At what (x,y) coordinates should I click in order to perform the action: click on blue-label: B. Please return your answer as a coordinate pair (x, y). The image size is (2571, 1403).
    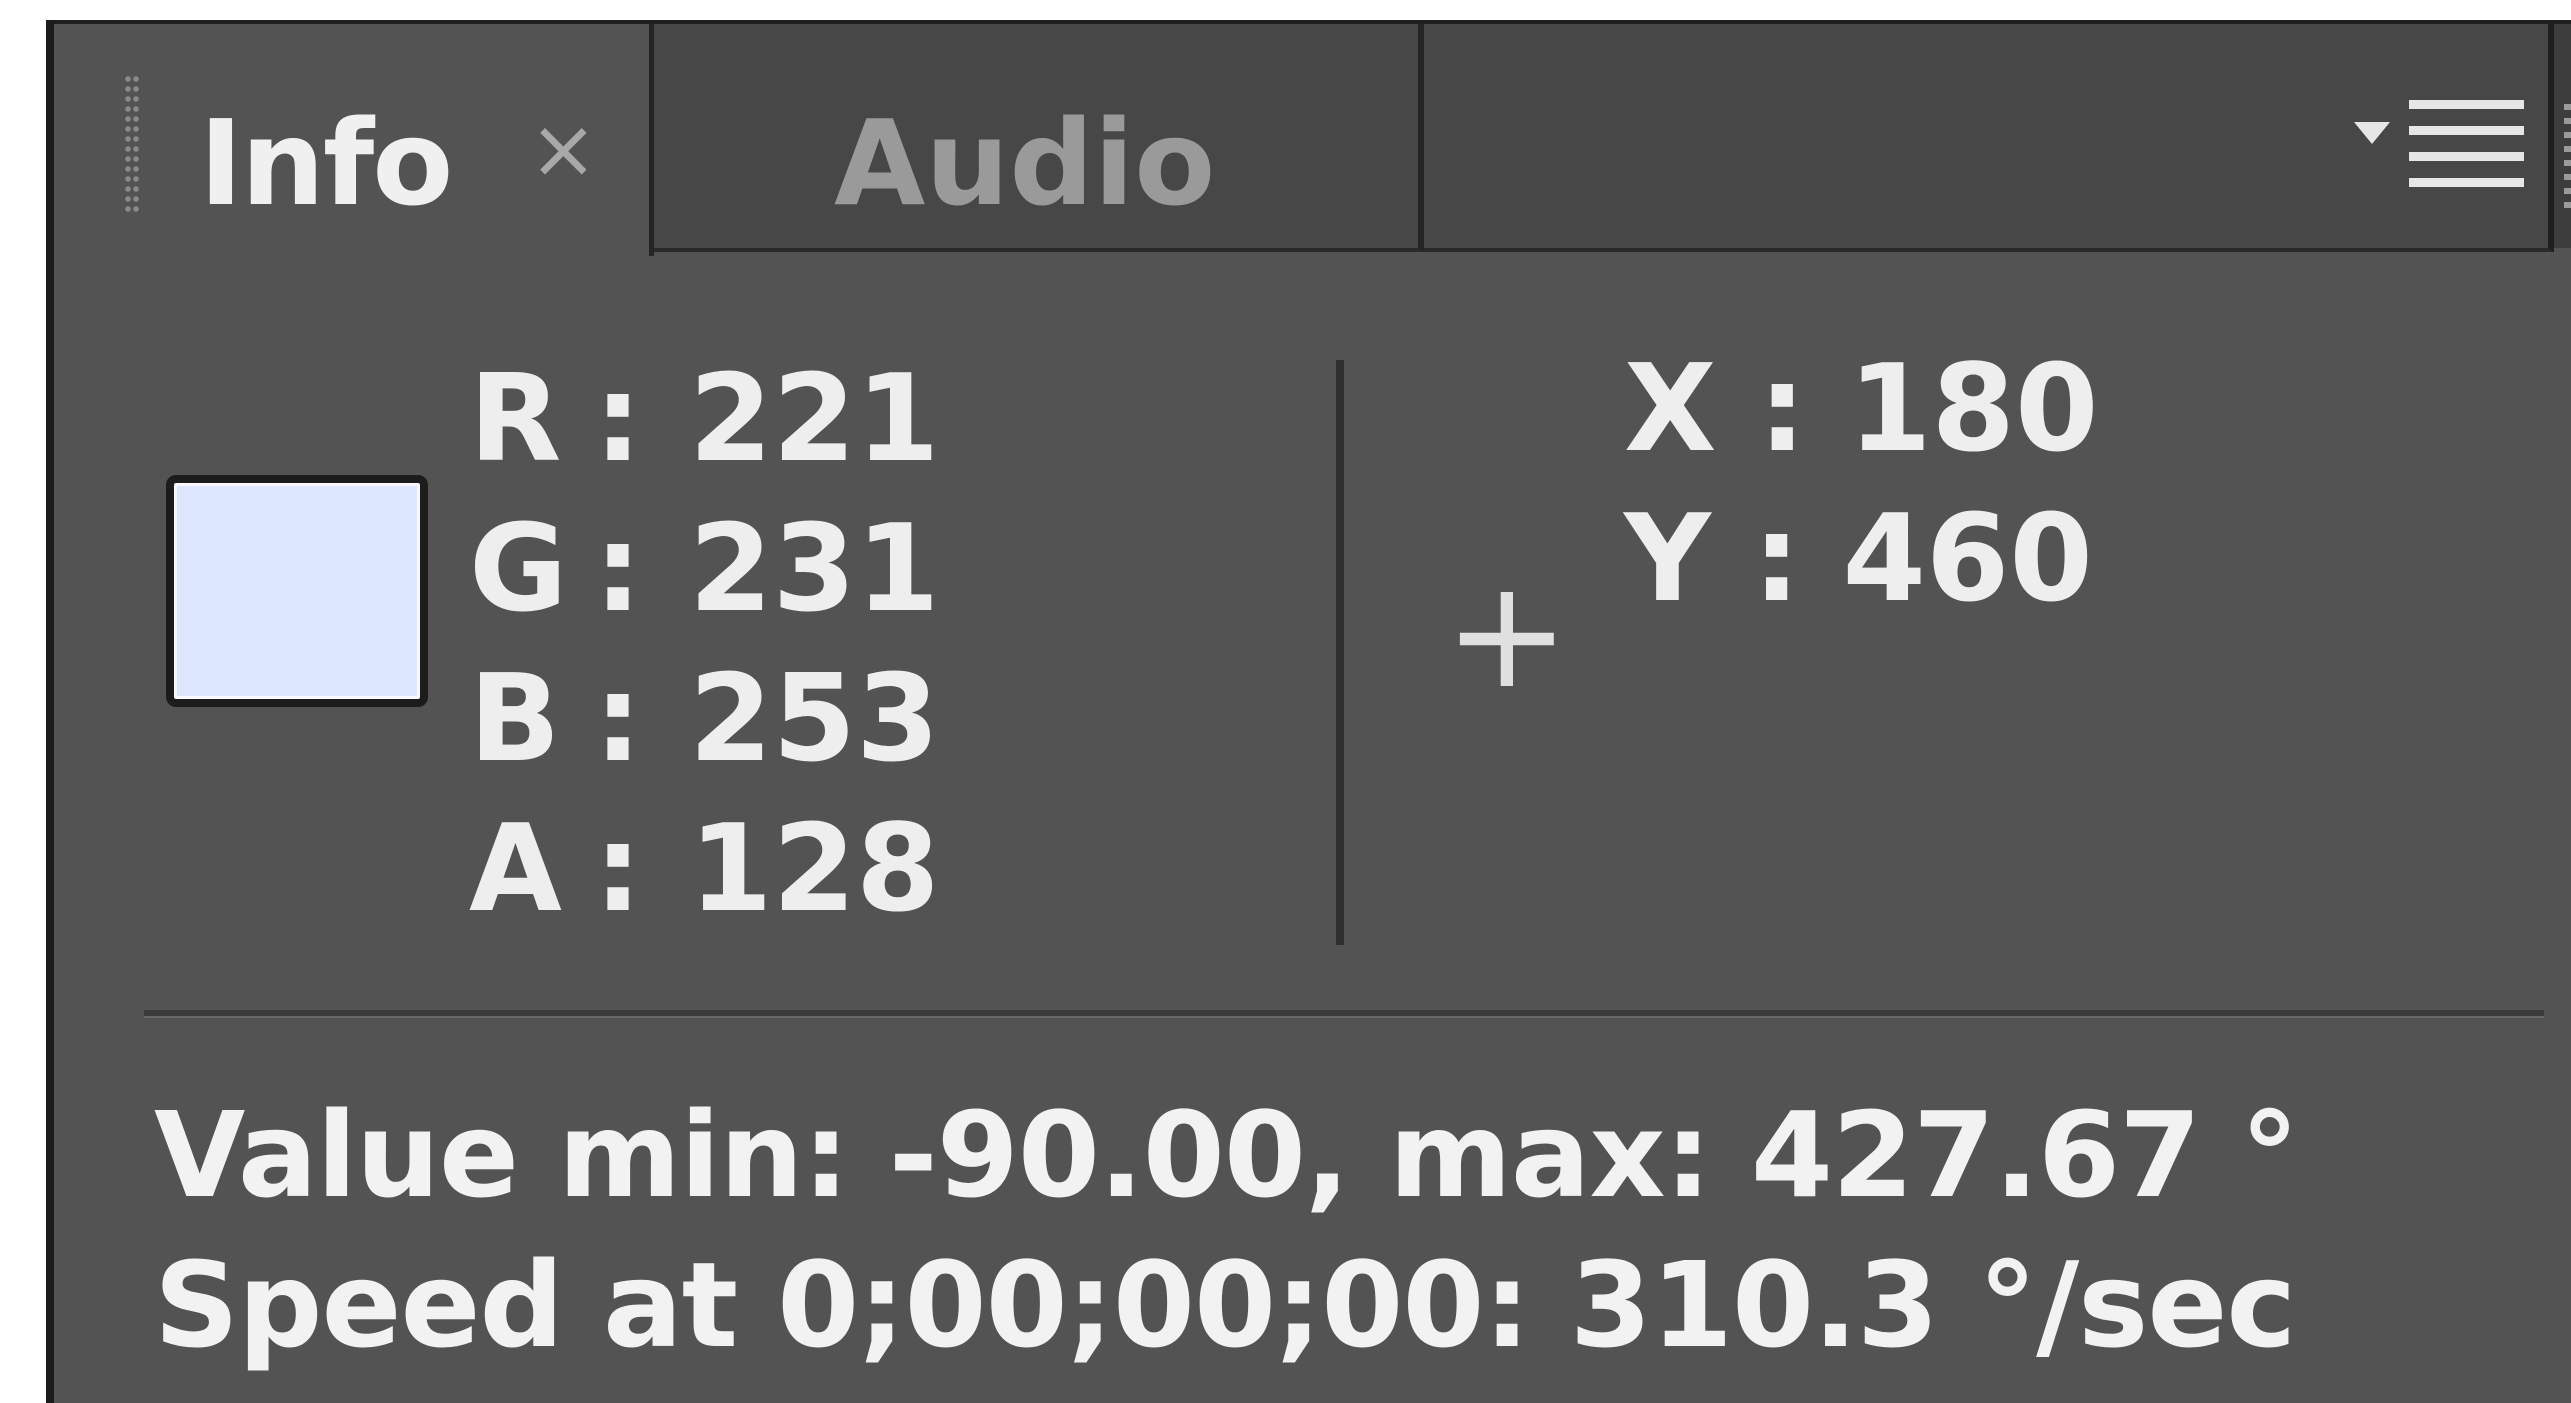
    Looking at the image, I should click on (515, 719).